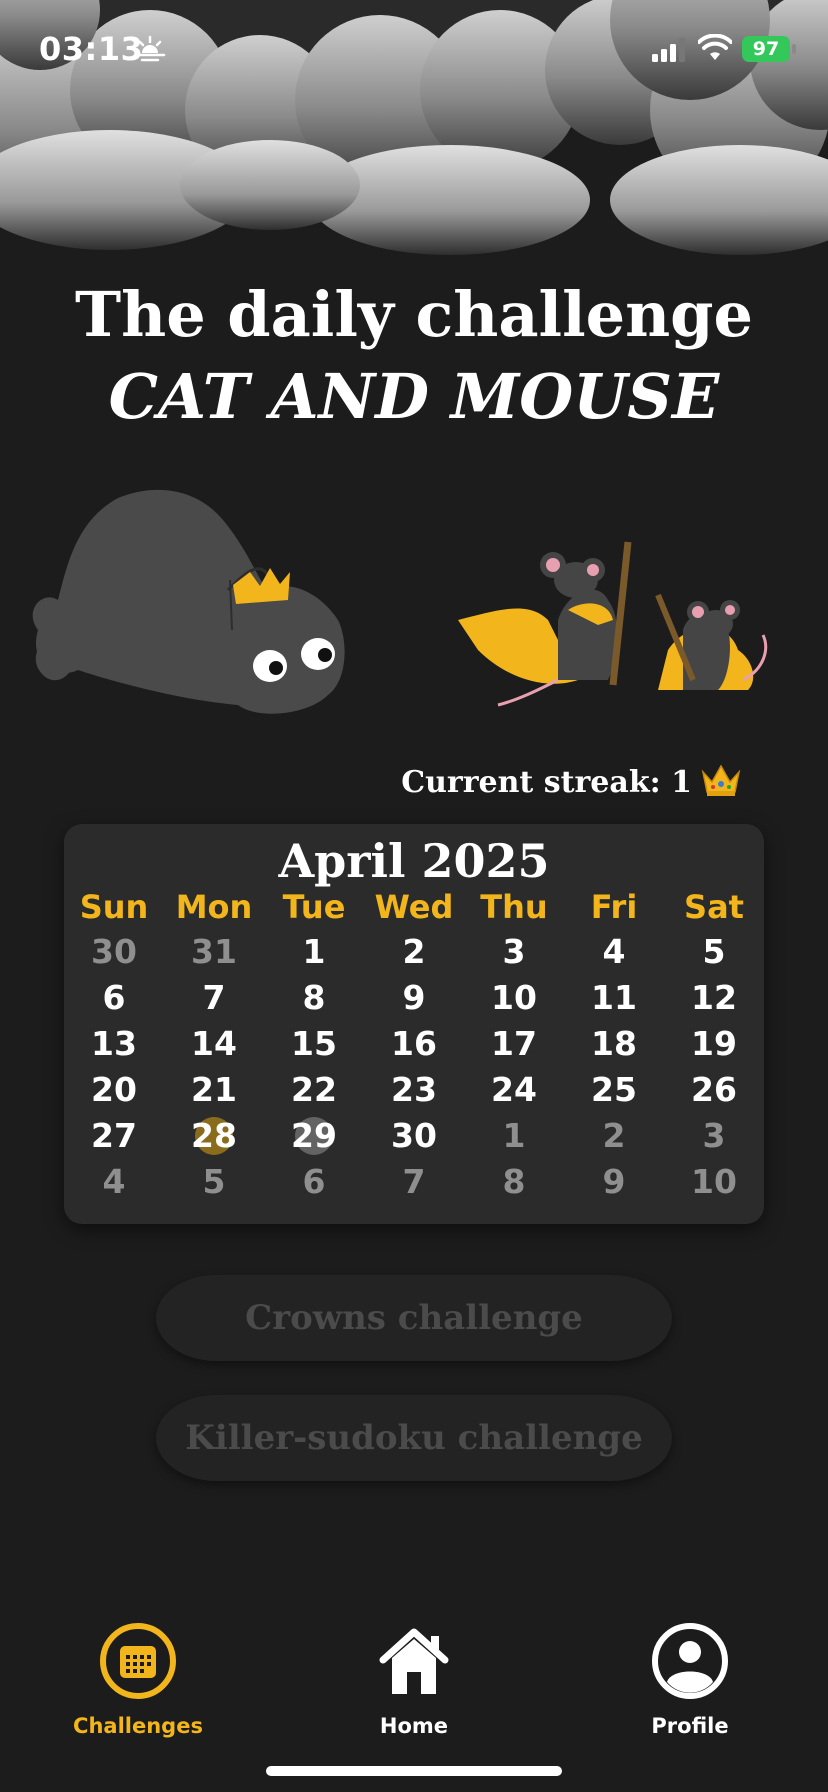 This screenshot has width=828, height=1792. I want to click on calendar-day-number: 13, so click(114, 1043).